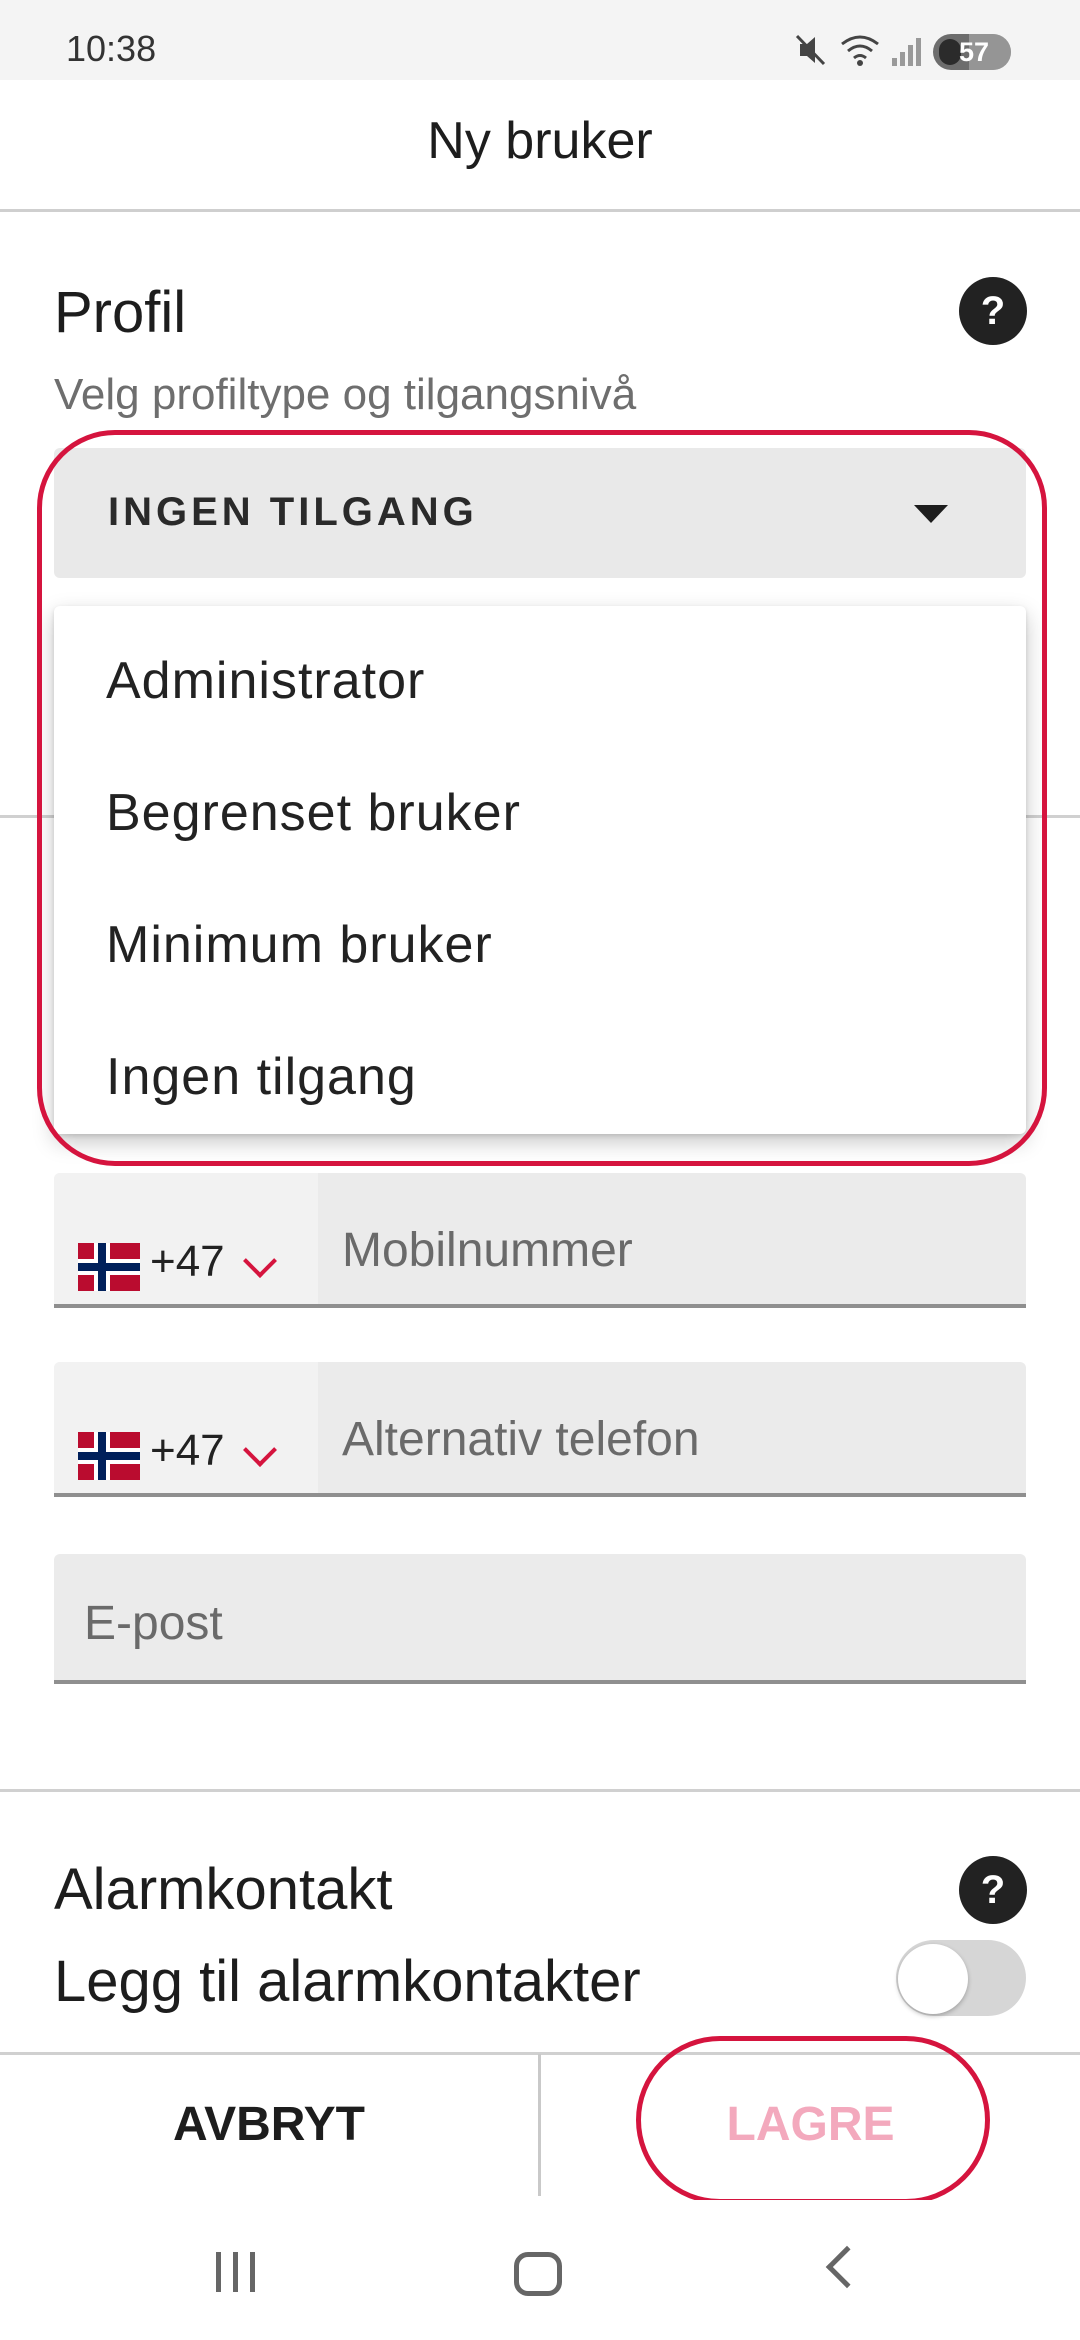  I want to click on alternative-phone-field: +47 Alternativ telefon, so click(540, 1429).